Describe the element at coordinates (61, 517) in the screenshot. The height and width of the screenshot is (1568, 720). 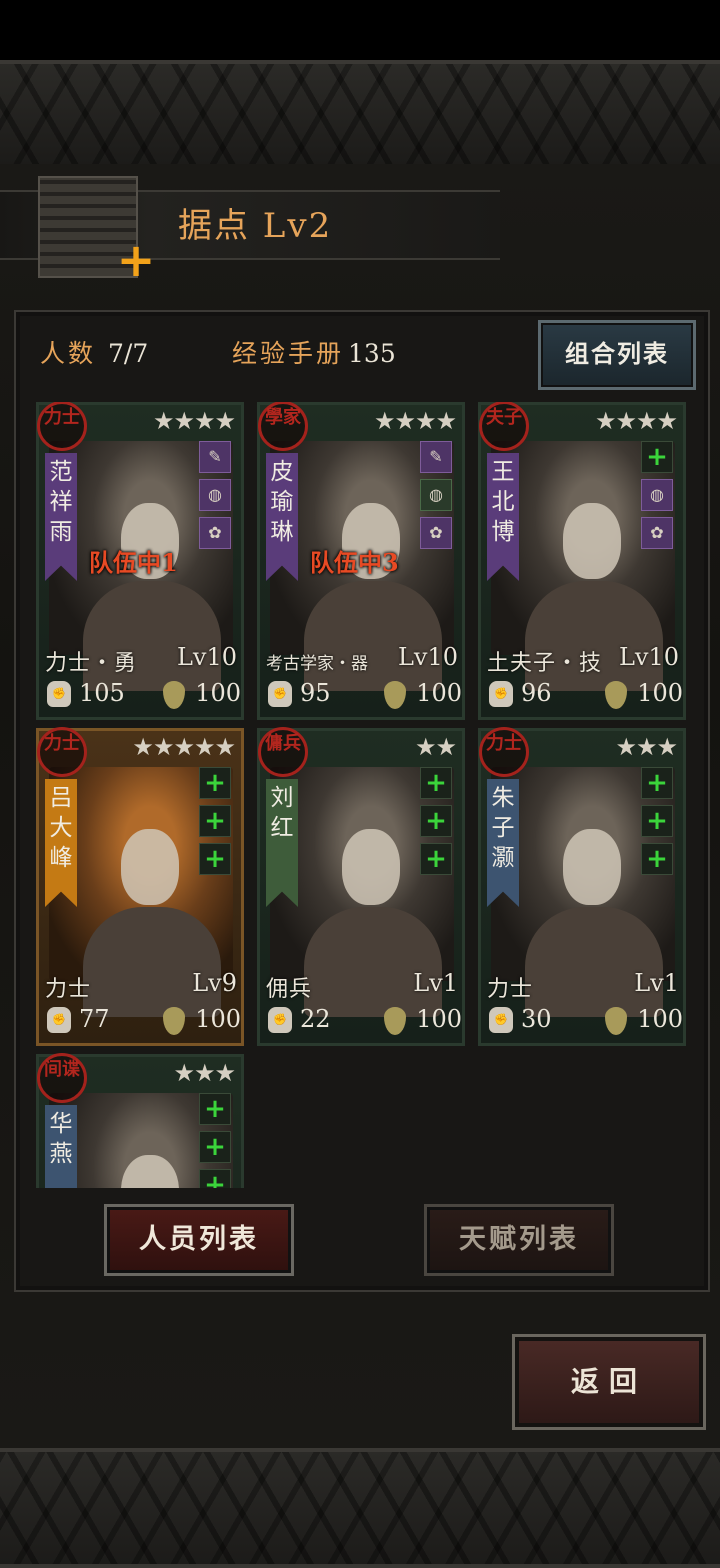
I see `character-name: 范祥雨` at that location.